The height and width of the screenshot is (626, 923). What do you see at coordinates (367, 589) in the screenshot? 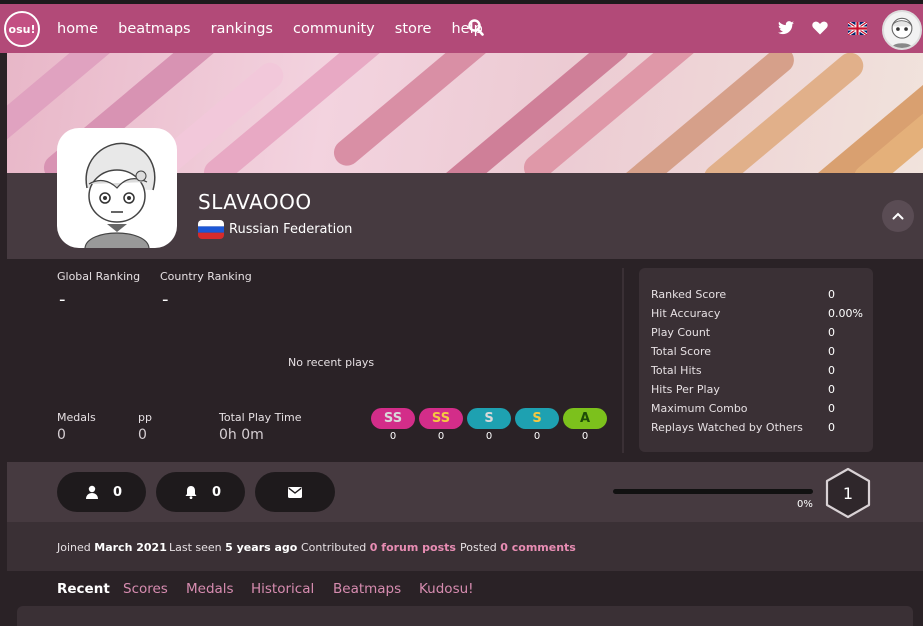
I see `tab-beatmaps: Beatmaps` at bounding box center [367, 589].